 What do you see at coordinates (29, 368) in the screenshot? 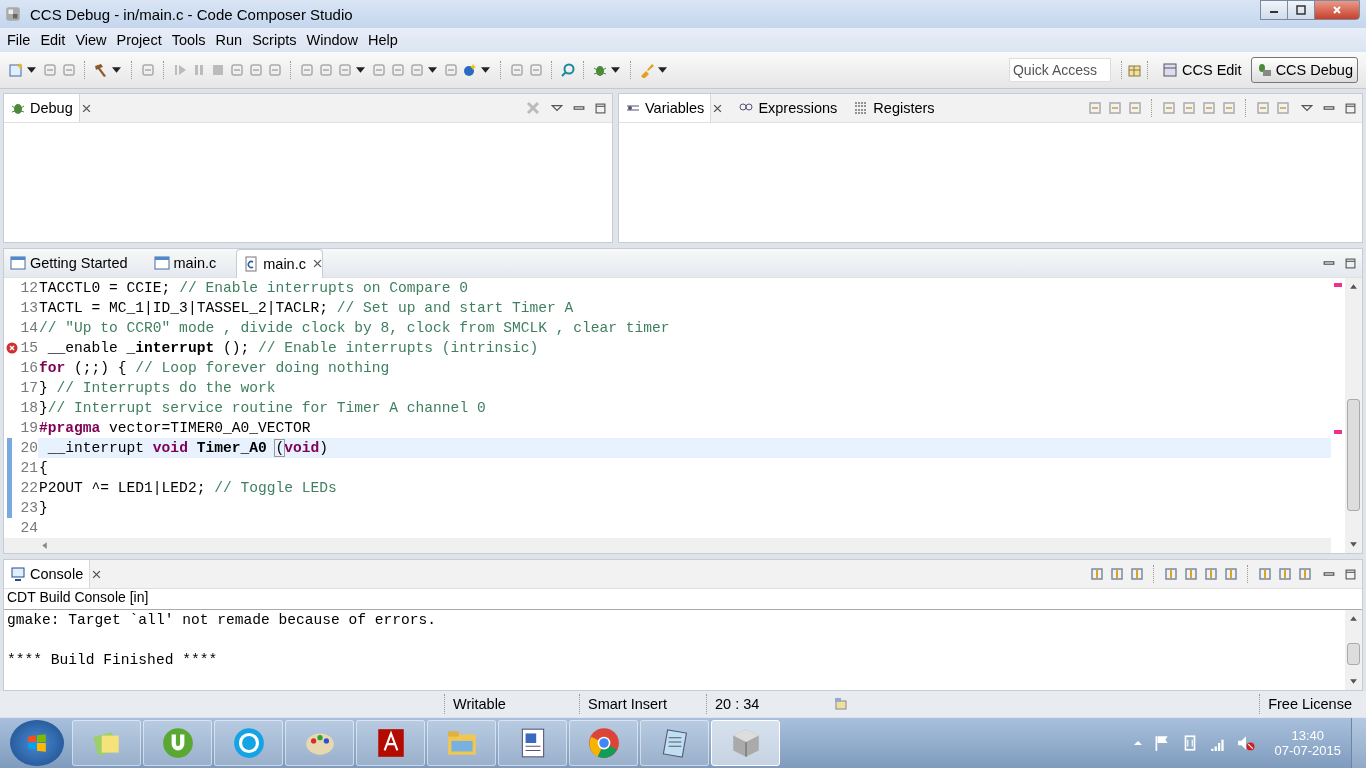
I see `line-number: 16` at bounding box center [29, 368].